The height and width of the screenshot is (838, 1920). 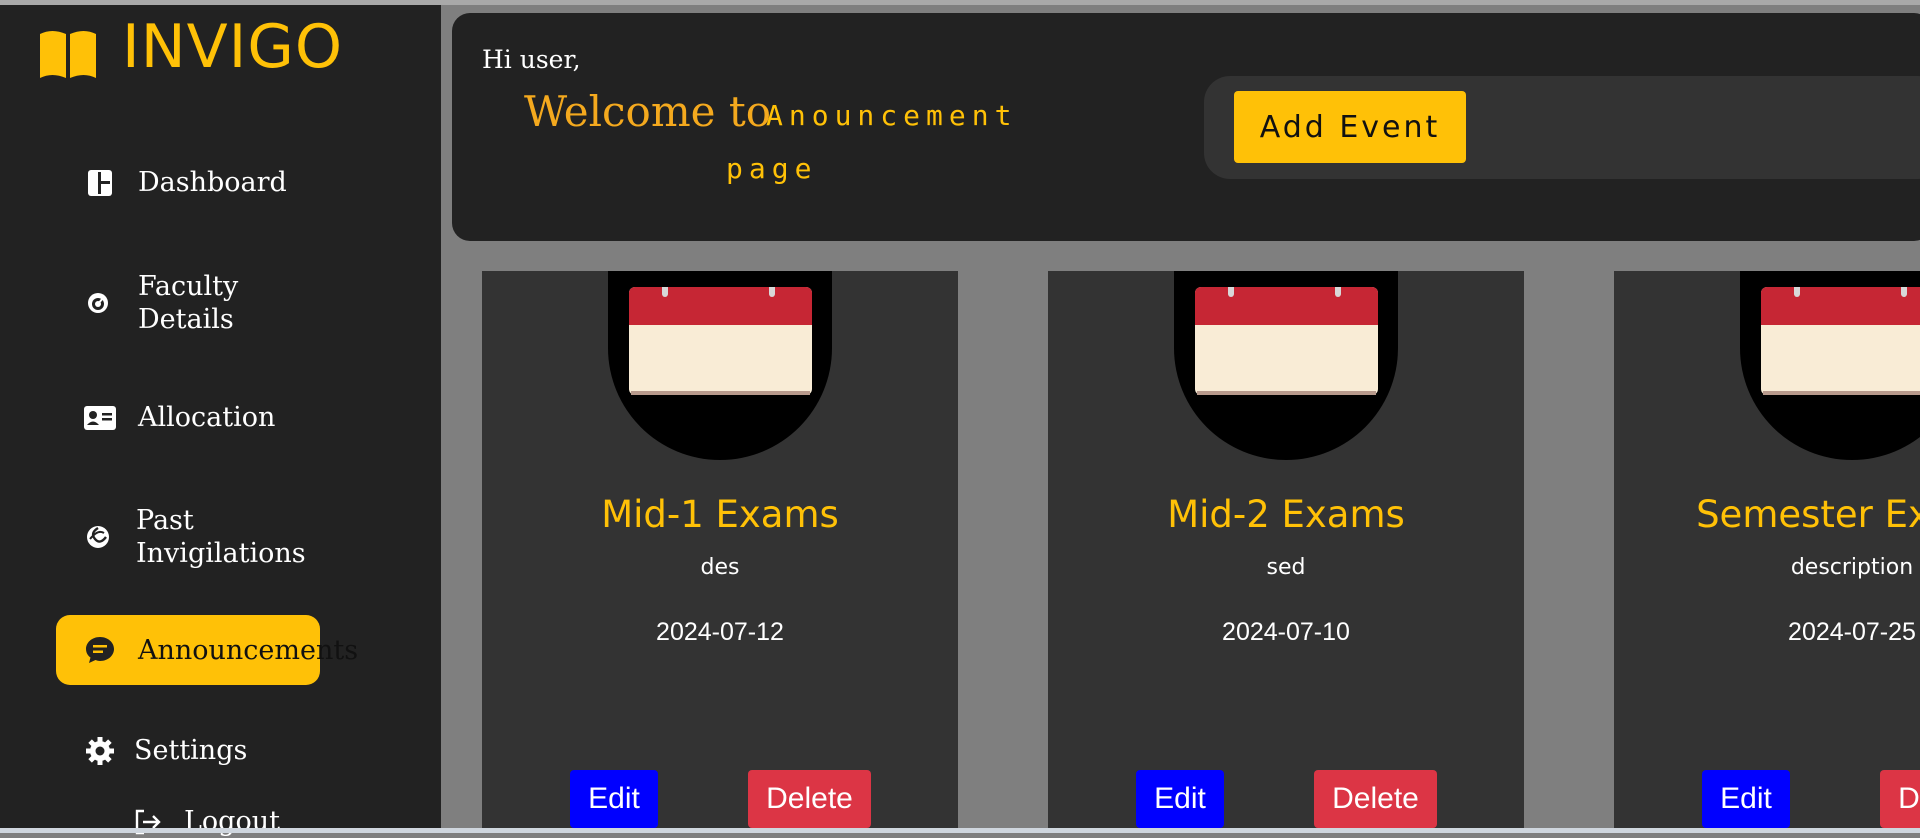 I want to click on open-book-icon, so click(x=68, y=54).